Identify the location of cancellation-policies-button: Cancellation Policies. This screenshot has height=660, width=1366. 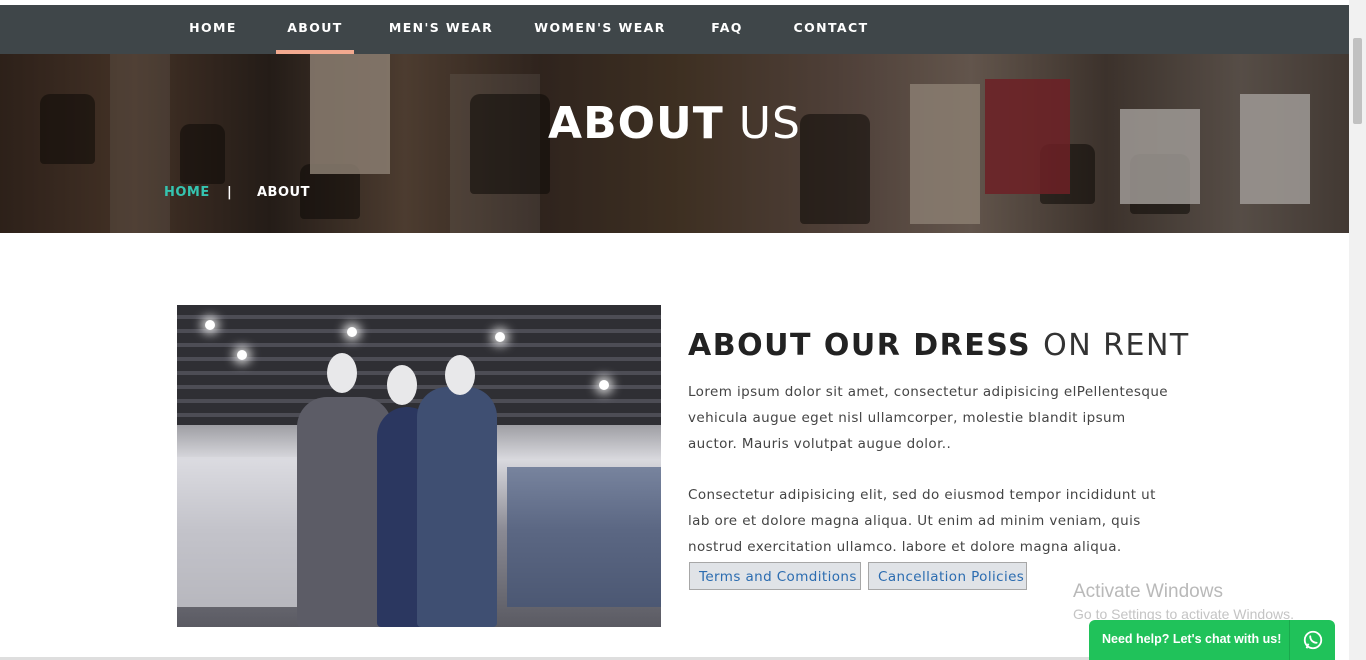
(947, 576).